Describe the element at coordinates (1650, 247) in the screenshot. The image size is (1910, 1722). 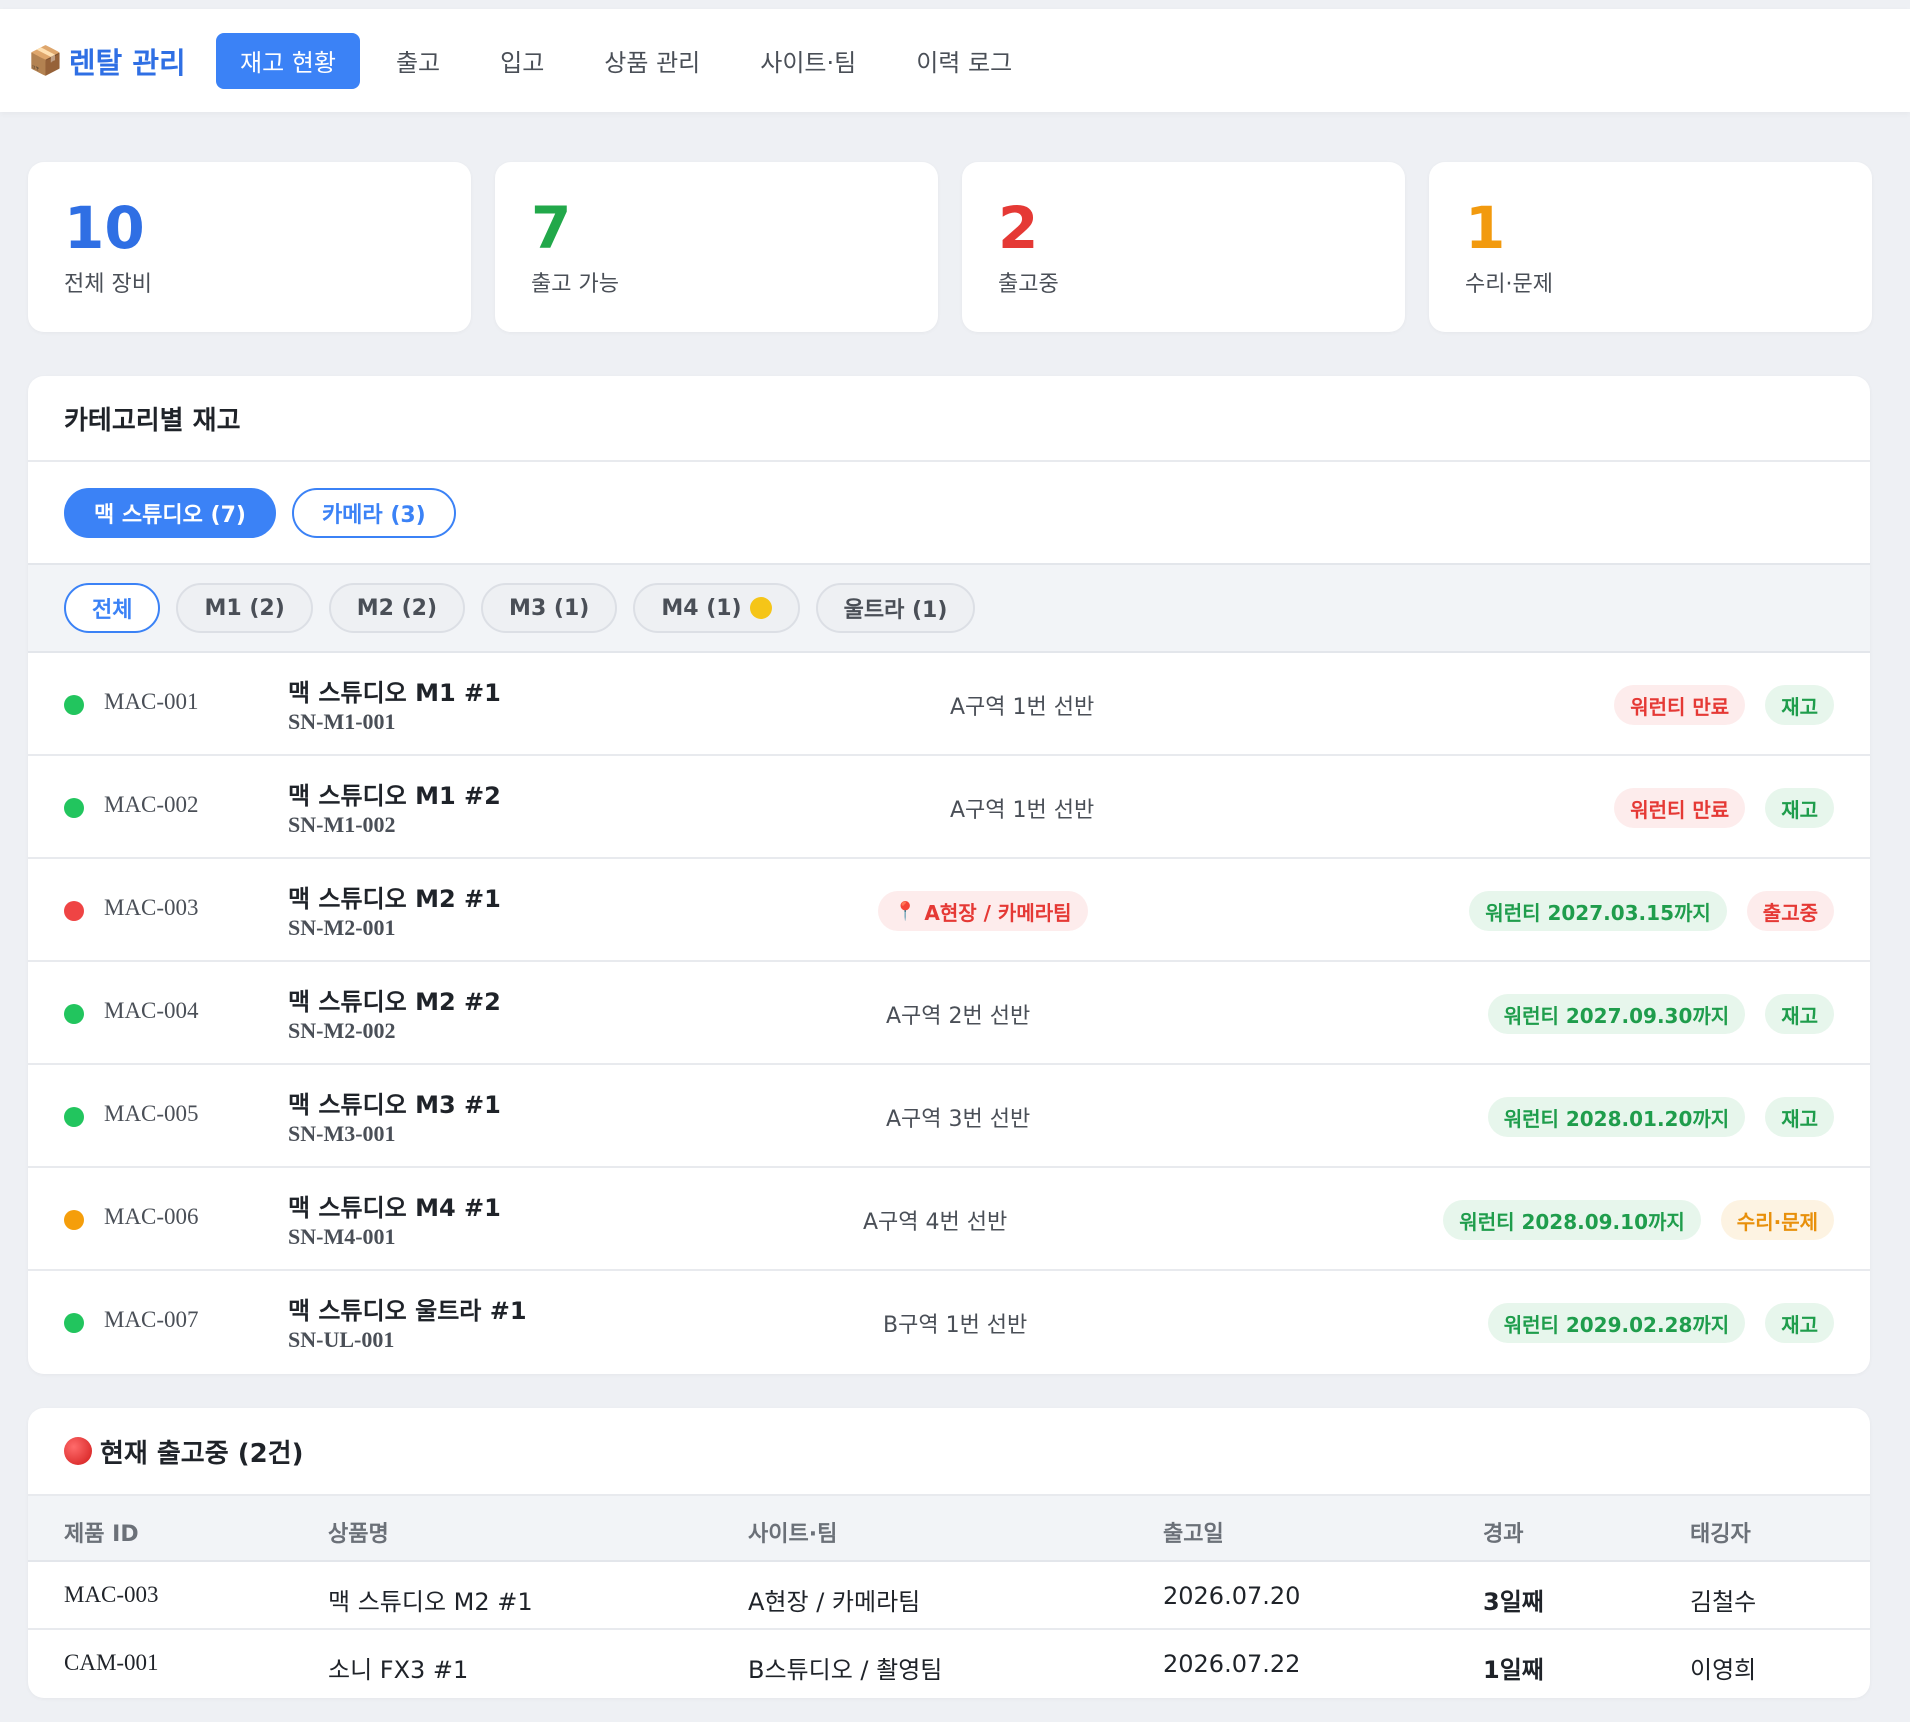
I see `stat-card-repair: 1 수리·문제` at that location.